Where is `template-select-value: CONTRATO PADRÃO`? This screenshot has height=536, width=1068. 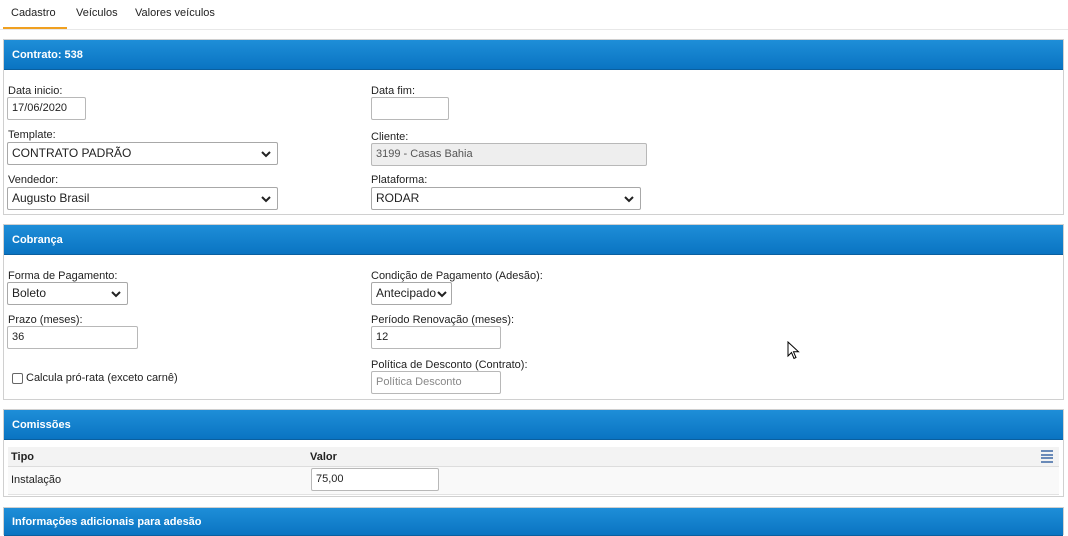 template-select-value: CONTRATO PADRÃO is located at coordinates (72, 153).